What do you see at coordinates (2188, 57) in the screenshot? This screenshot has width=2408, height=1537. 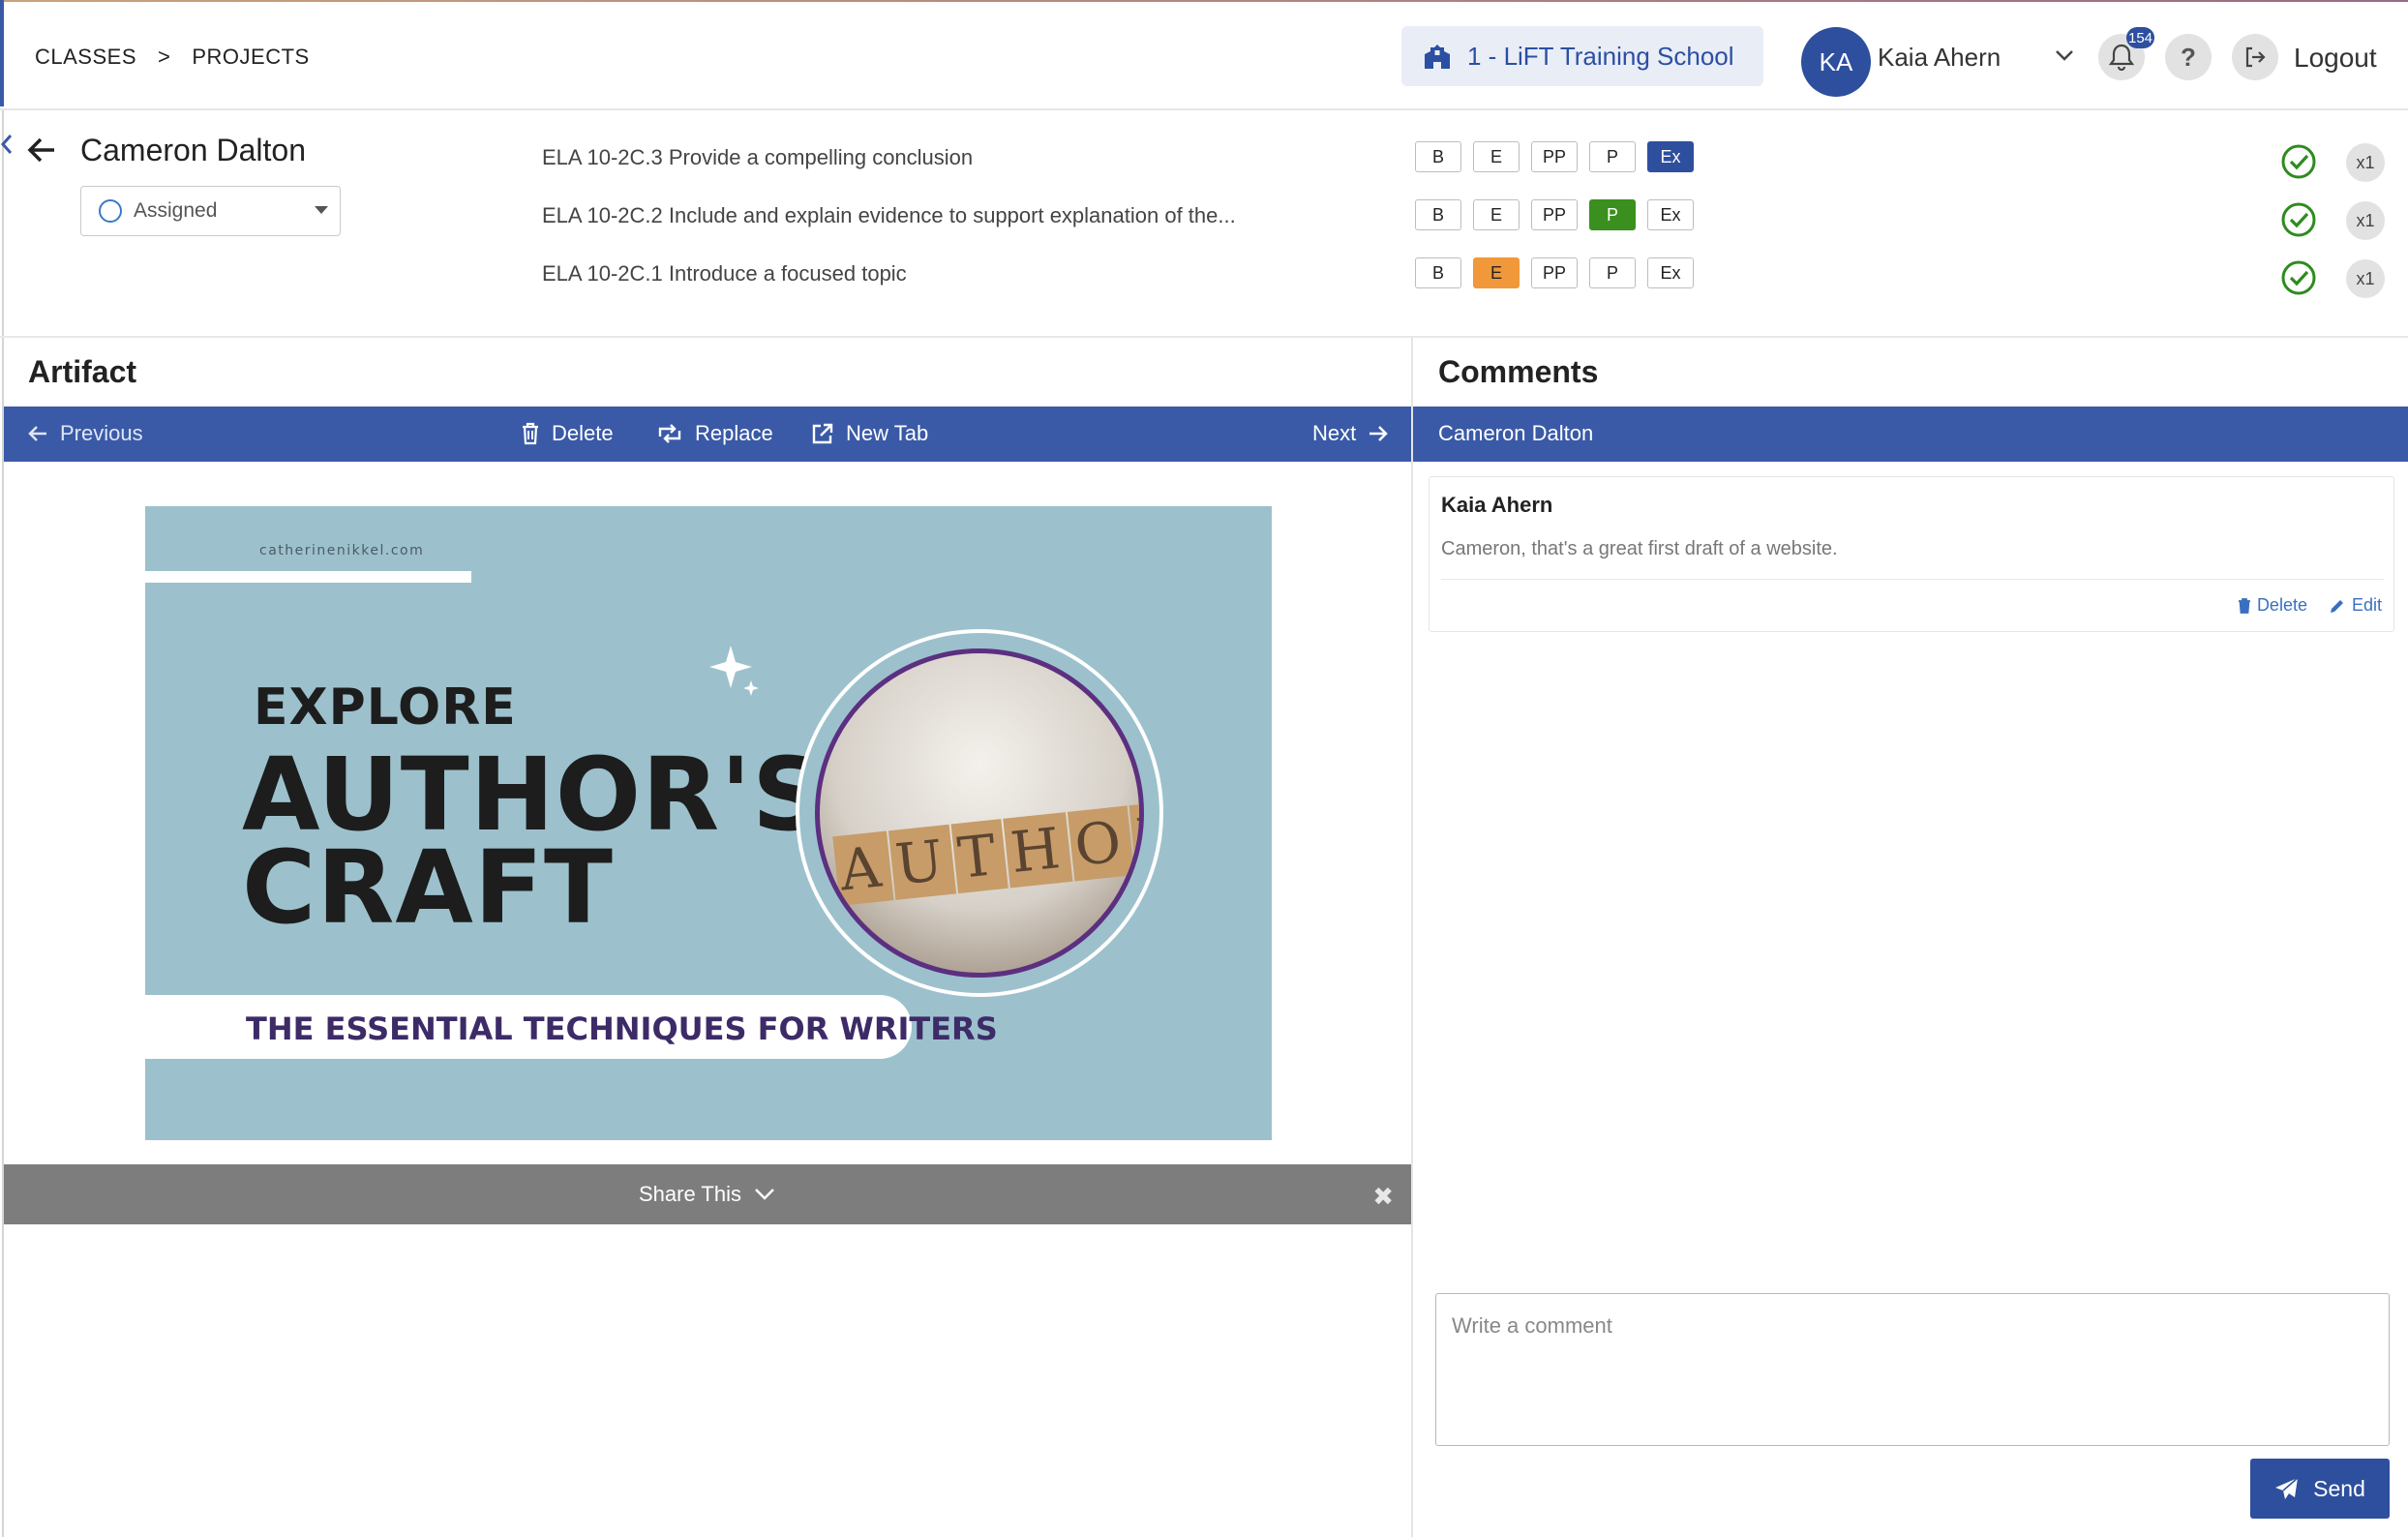 I see `help-button: ?` at bounding box center [2188, 57].